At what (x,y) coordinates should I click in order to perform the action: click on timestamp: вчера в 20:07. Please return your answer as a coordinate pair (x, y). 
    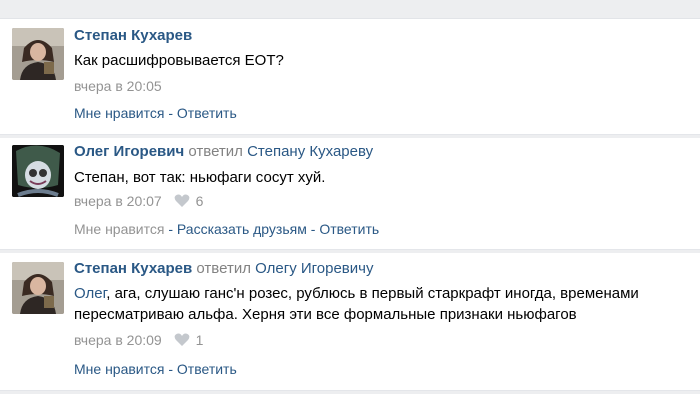
    Looking at the image, I should click on (118, 201).